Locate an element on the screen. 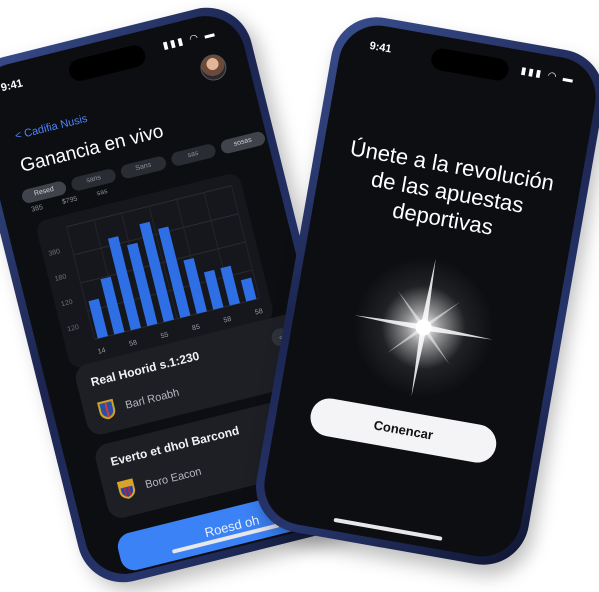  tab-4: sosas is located at coordinates (243, 142).